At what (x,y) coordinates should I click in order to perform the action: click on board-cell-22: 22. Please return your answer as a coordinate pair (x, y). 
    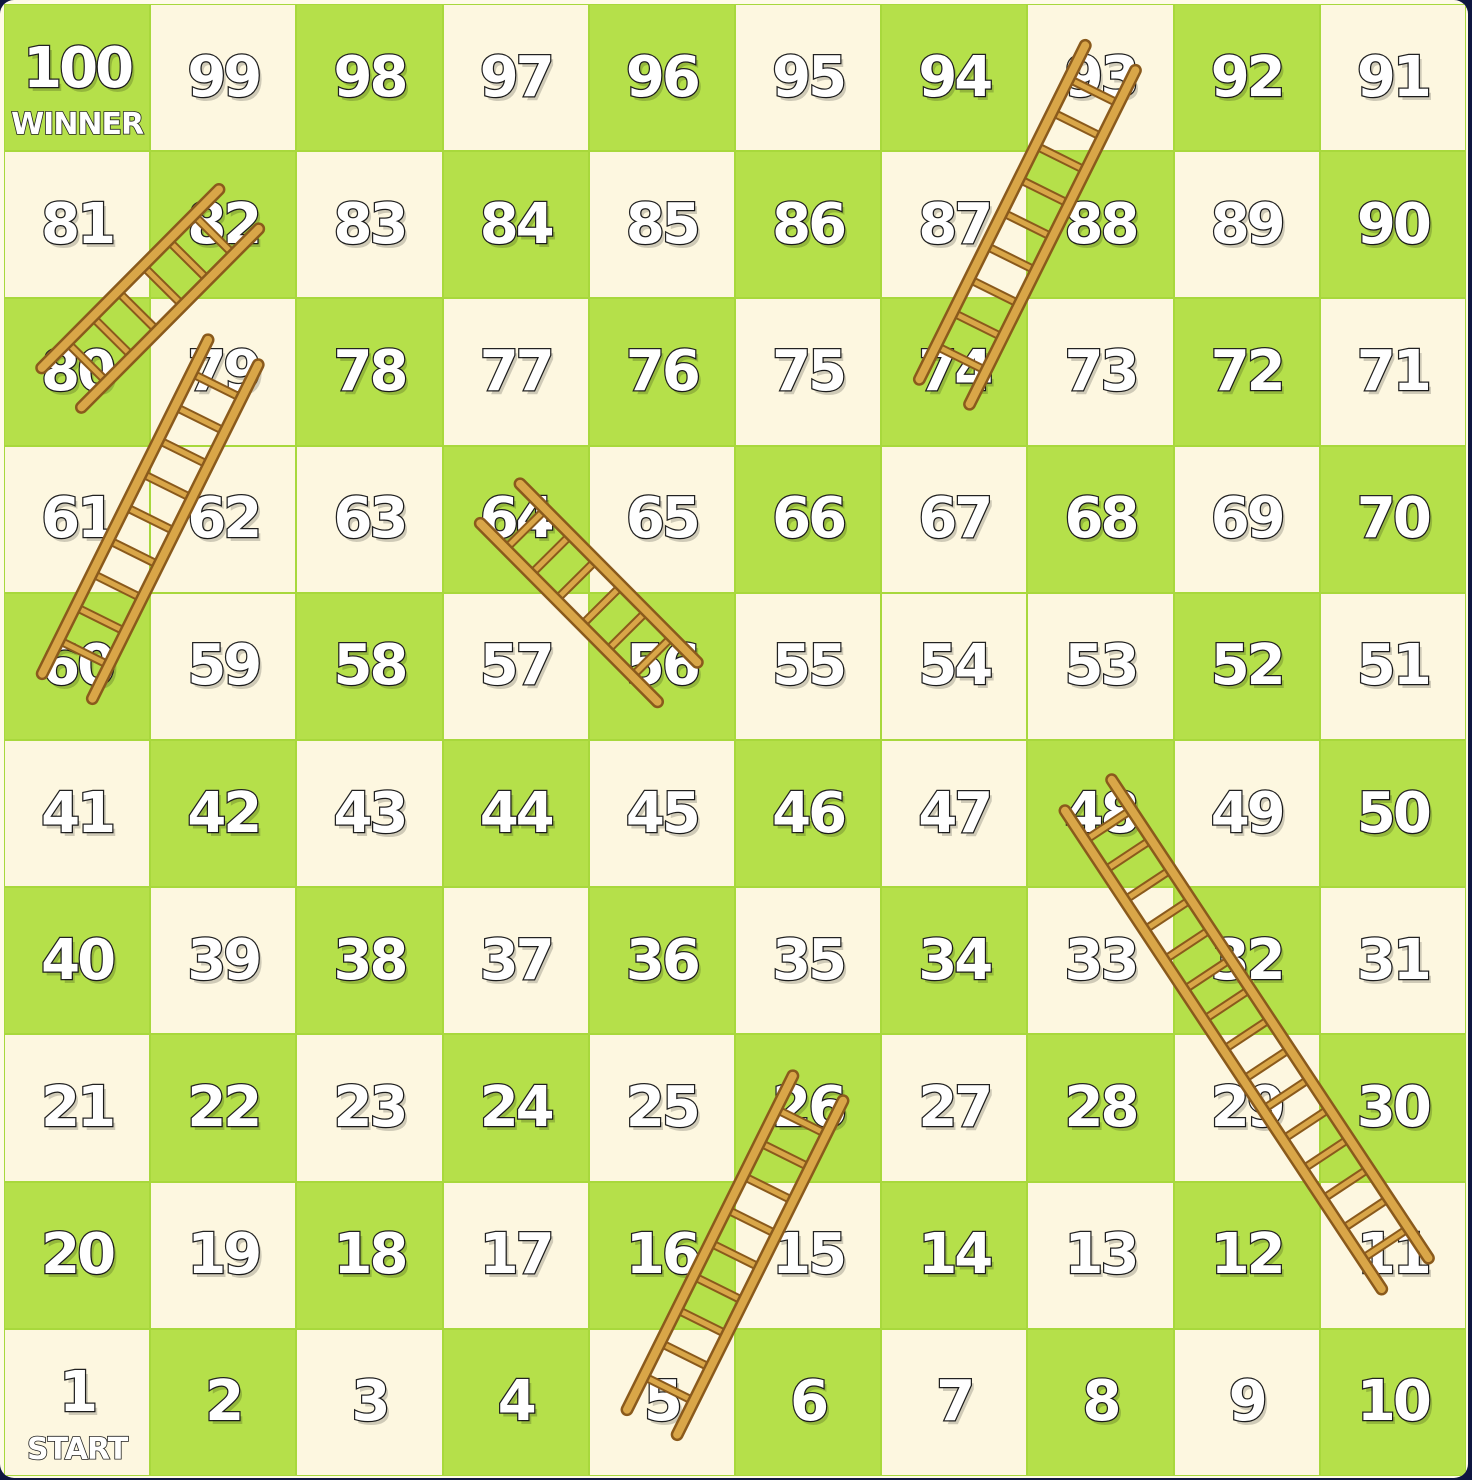
    Looking at the image, I should click on (223, 1108).